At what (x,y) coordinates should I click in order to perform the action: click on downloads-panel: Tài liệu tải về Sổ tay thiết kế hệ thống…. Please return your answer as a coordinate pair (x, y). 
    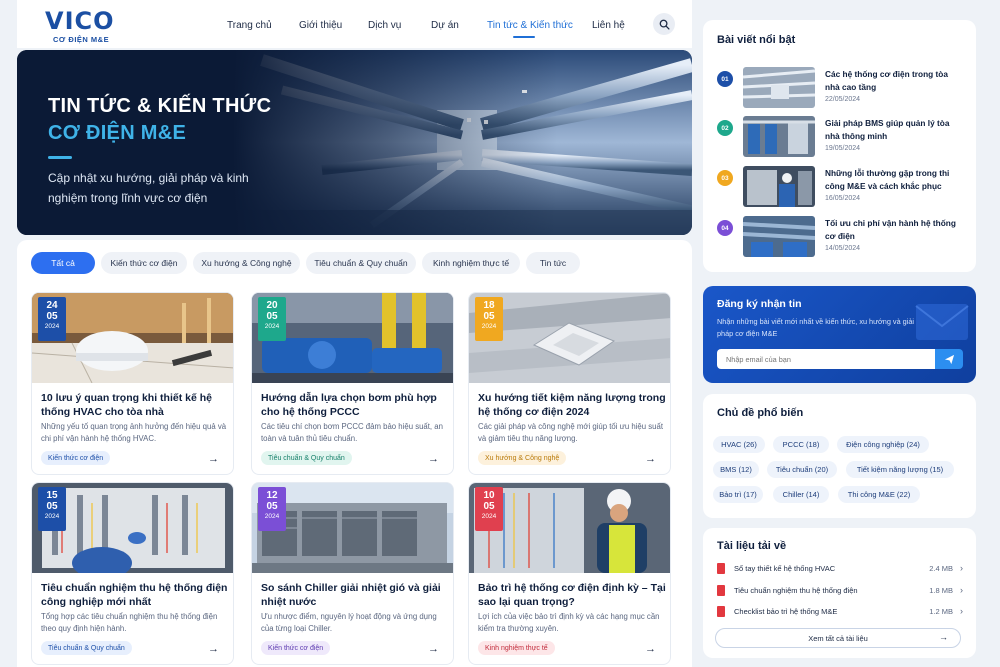
    Looking at the image, I should click on (839, 593).